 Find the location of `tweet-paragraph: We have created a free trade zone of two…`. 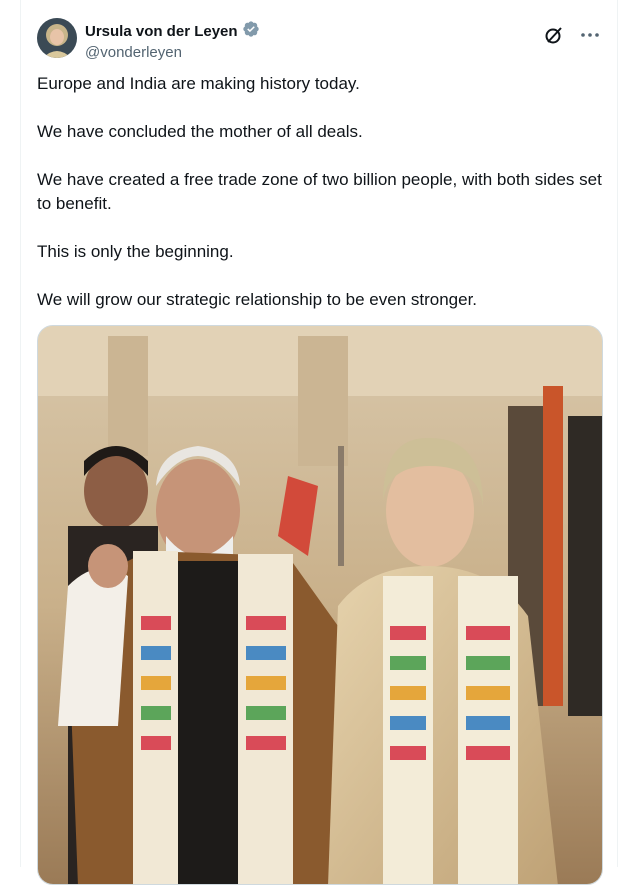

tweet-paragraph: We have created a free trade zone of two… is located at coordinates (322, 191).